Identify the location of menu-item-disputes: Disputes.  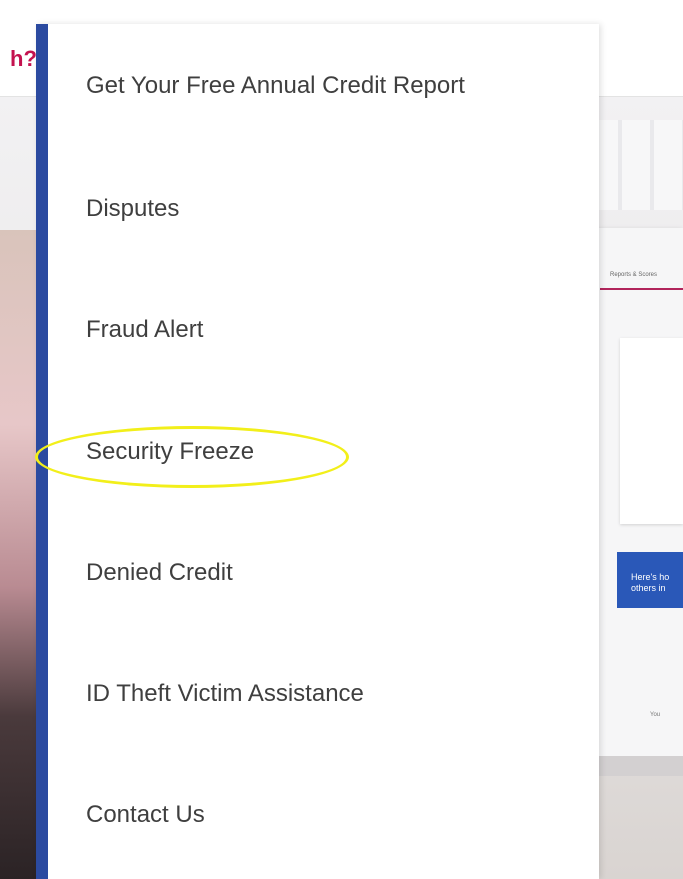
(132, 209).